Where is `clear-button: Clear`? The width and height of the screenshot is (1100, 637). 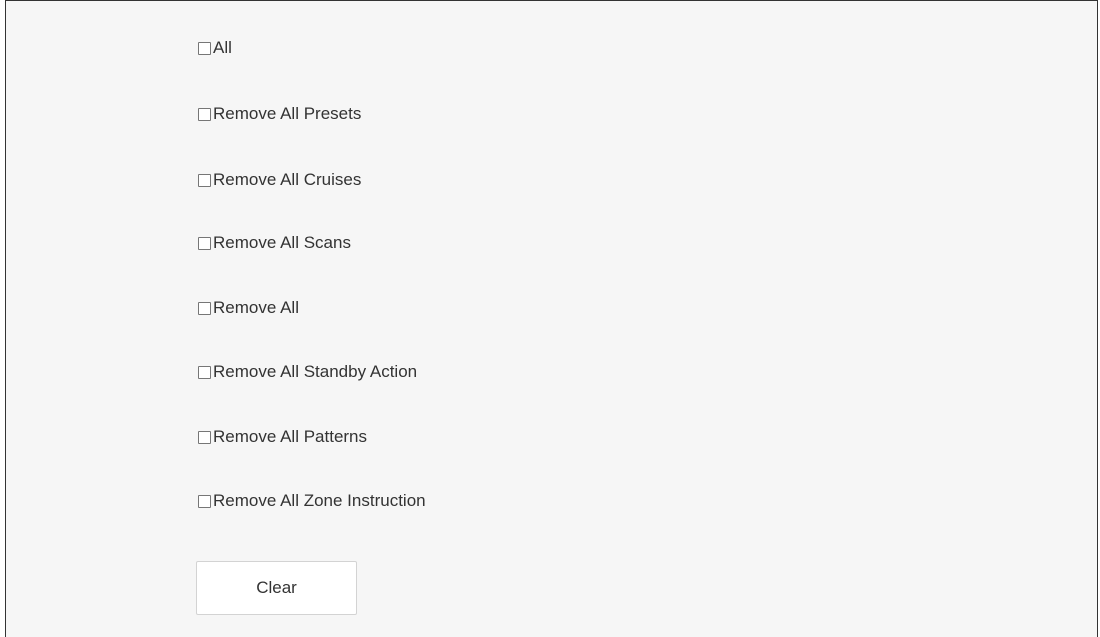
clear-button: Clear is located at coordinates (276, 588).